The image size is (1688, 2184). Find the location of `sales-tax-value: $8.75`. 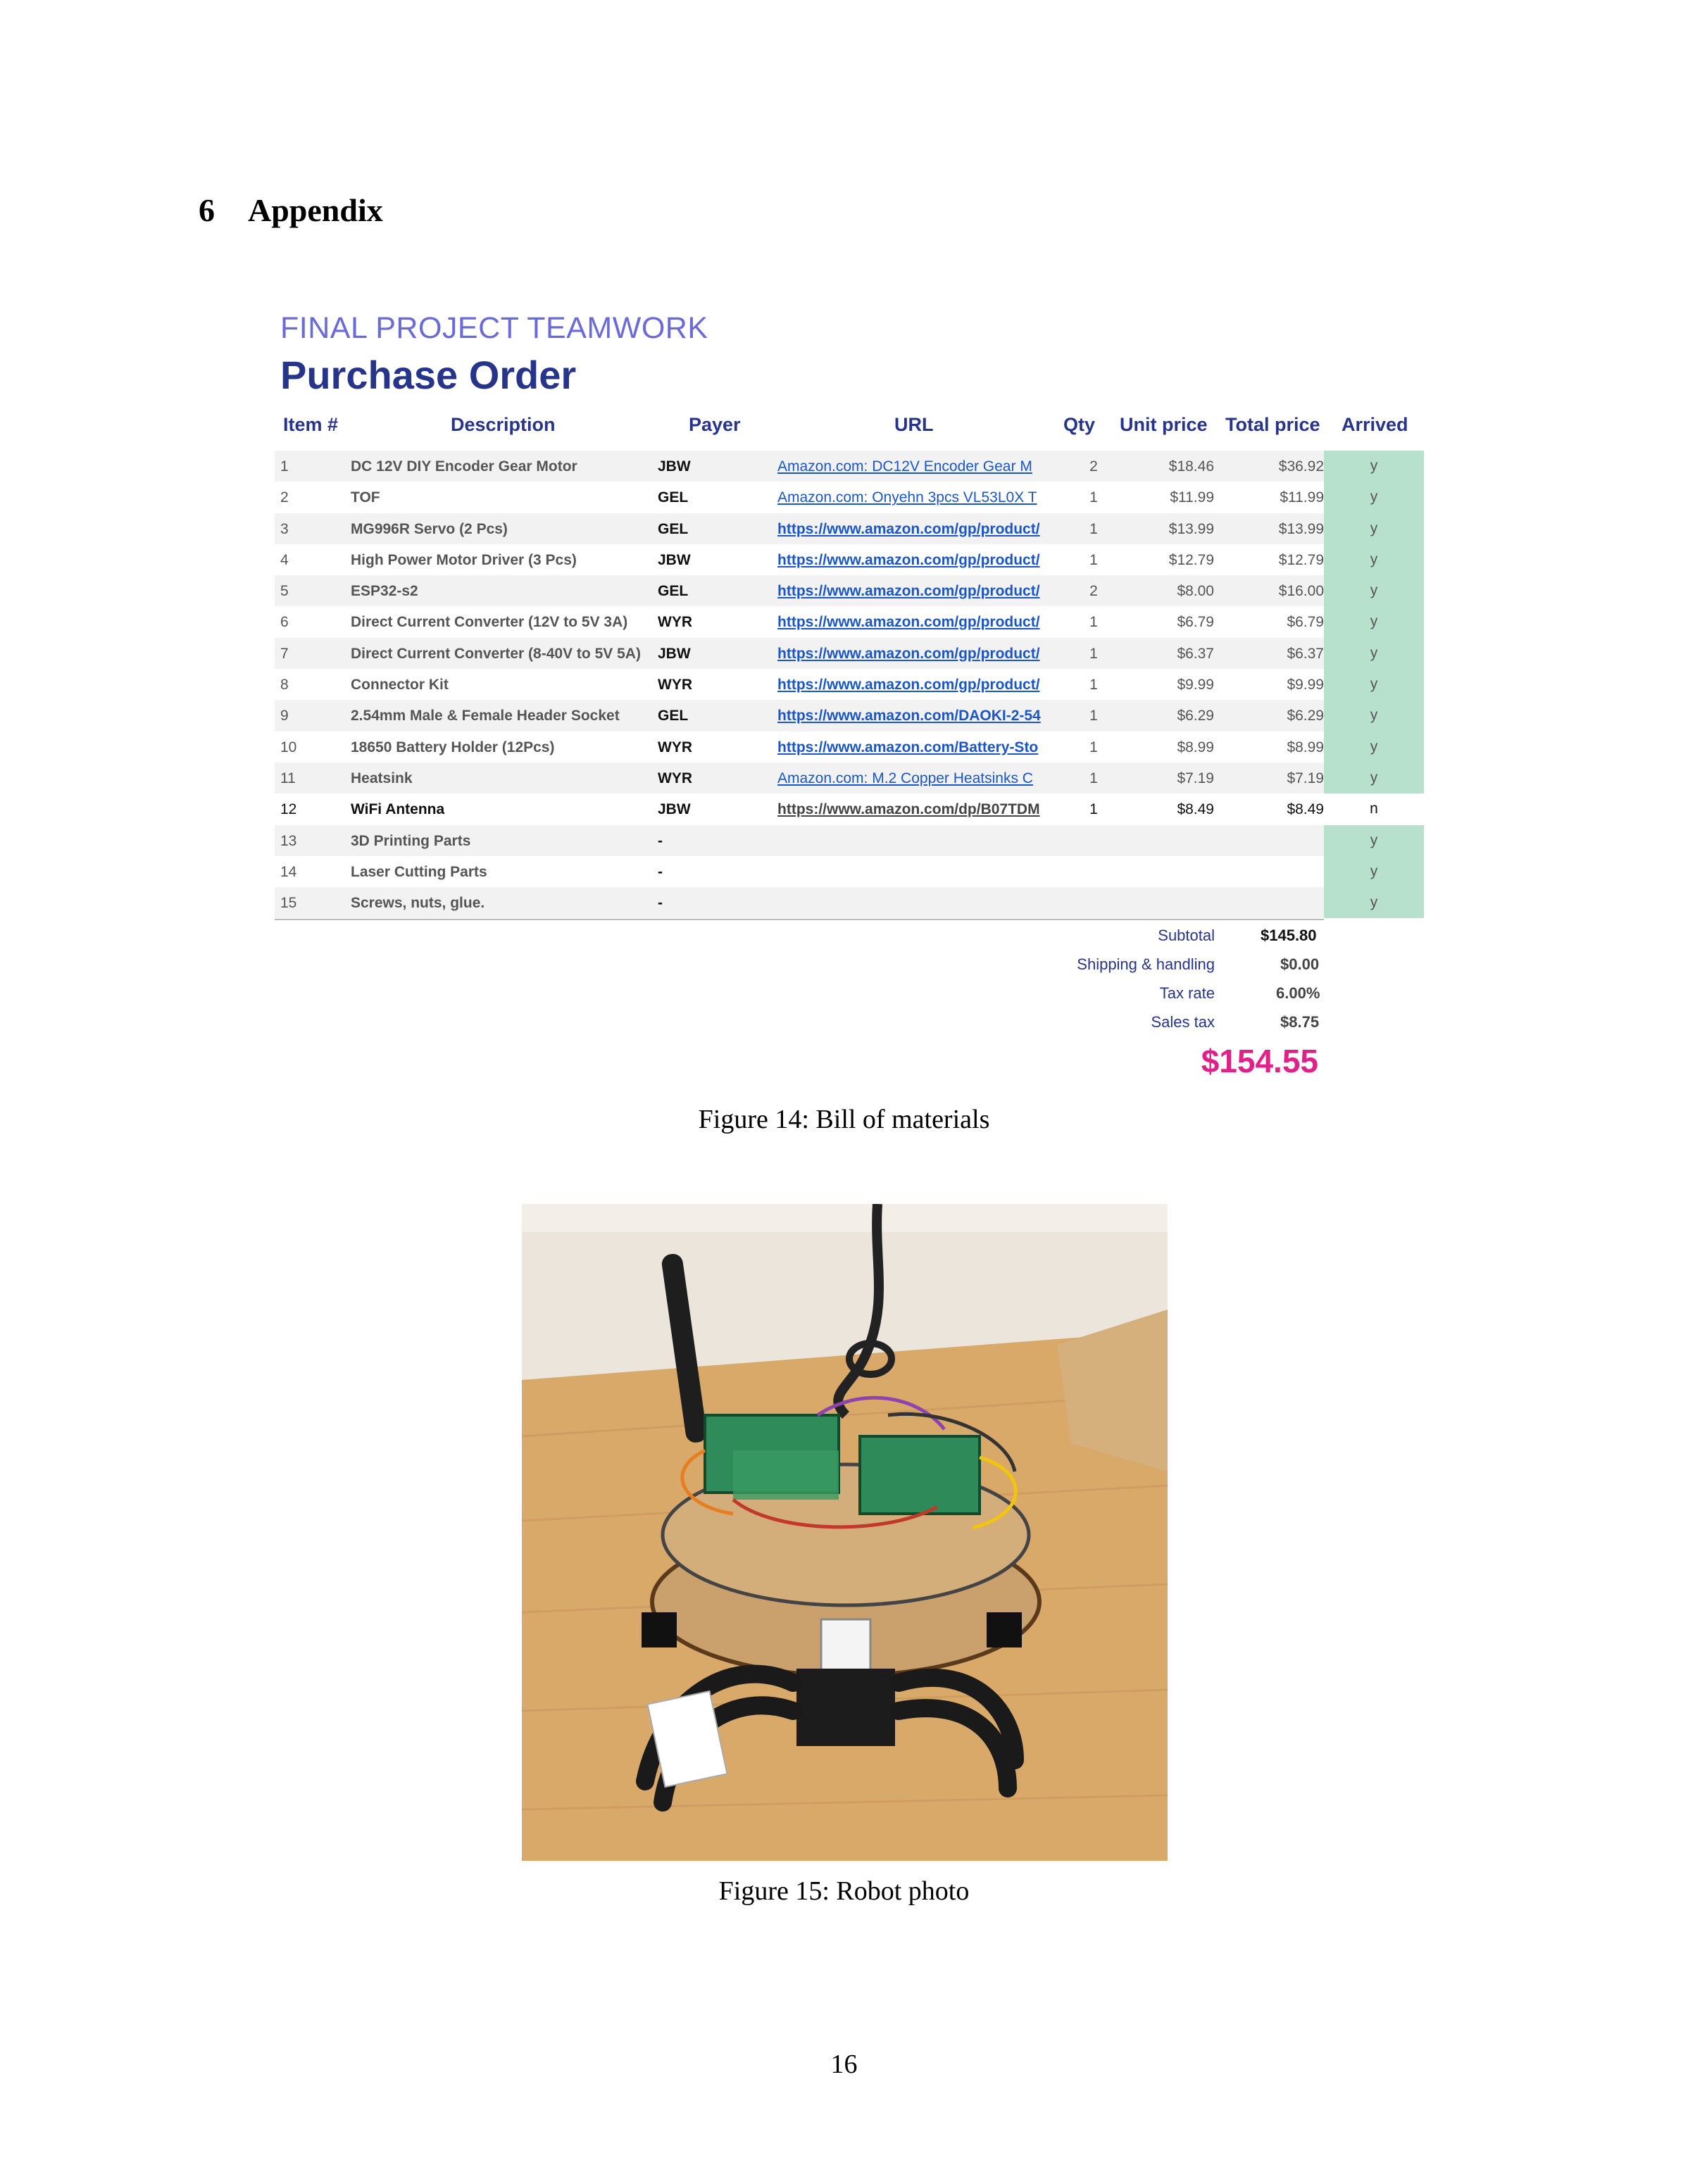

sales-tax-value: $8.75 is located at coordinates (1300, 1022).